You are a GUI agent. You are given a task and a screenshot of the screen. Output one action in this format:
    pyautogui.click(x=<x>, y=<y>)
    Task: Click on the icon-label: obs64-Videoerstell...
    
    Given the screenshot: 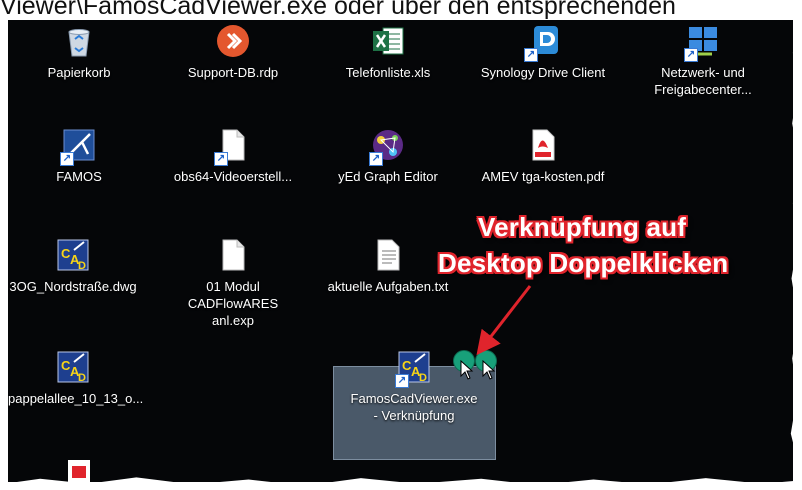 What is the action you would take?
    pyautogui.click(x=233, y=176)
    